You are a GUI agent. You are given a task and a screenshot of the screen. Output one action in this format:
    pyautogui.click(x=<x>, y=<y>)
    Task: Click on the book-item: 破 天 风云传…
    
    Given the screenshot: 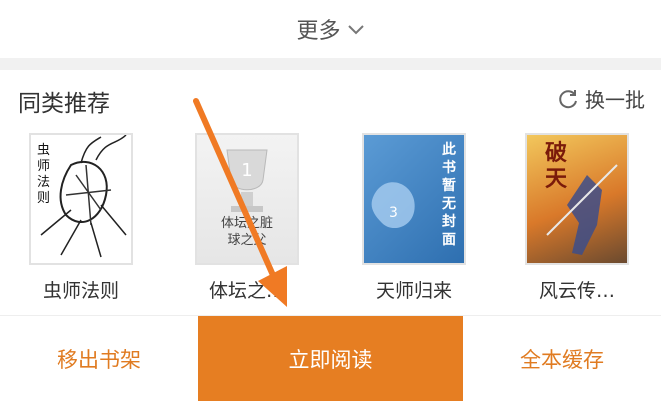 What is the action you would take?
    pyautogui.click(x=577, y=218)
    